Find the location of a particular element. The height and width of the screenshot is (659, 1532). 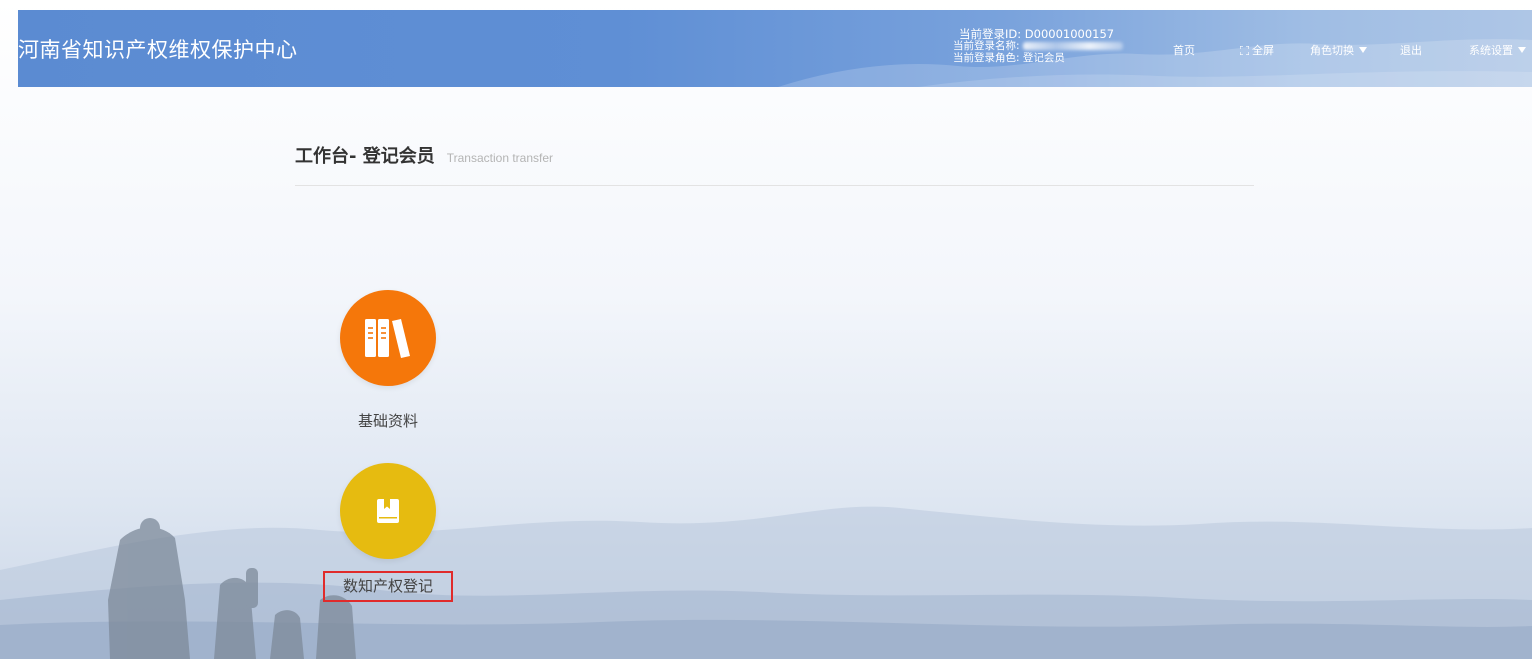

nav-fullscreen-button: 全屏 is located at coordinates (1257, 50).